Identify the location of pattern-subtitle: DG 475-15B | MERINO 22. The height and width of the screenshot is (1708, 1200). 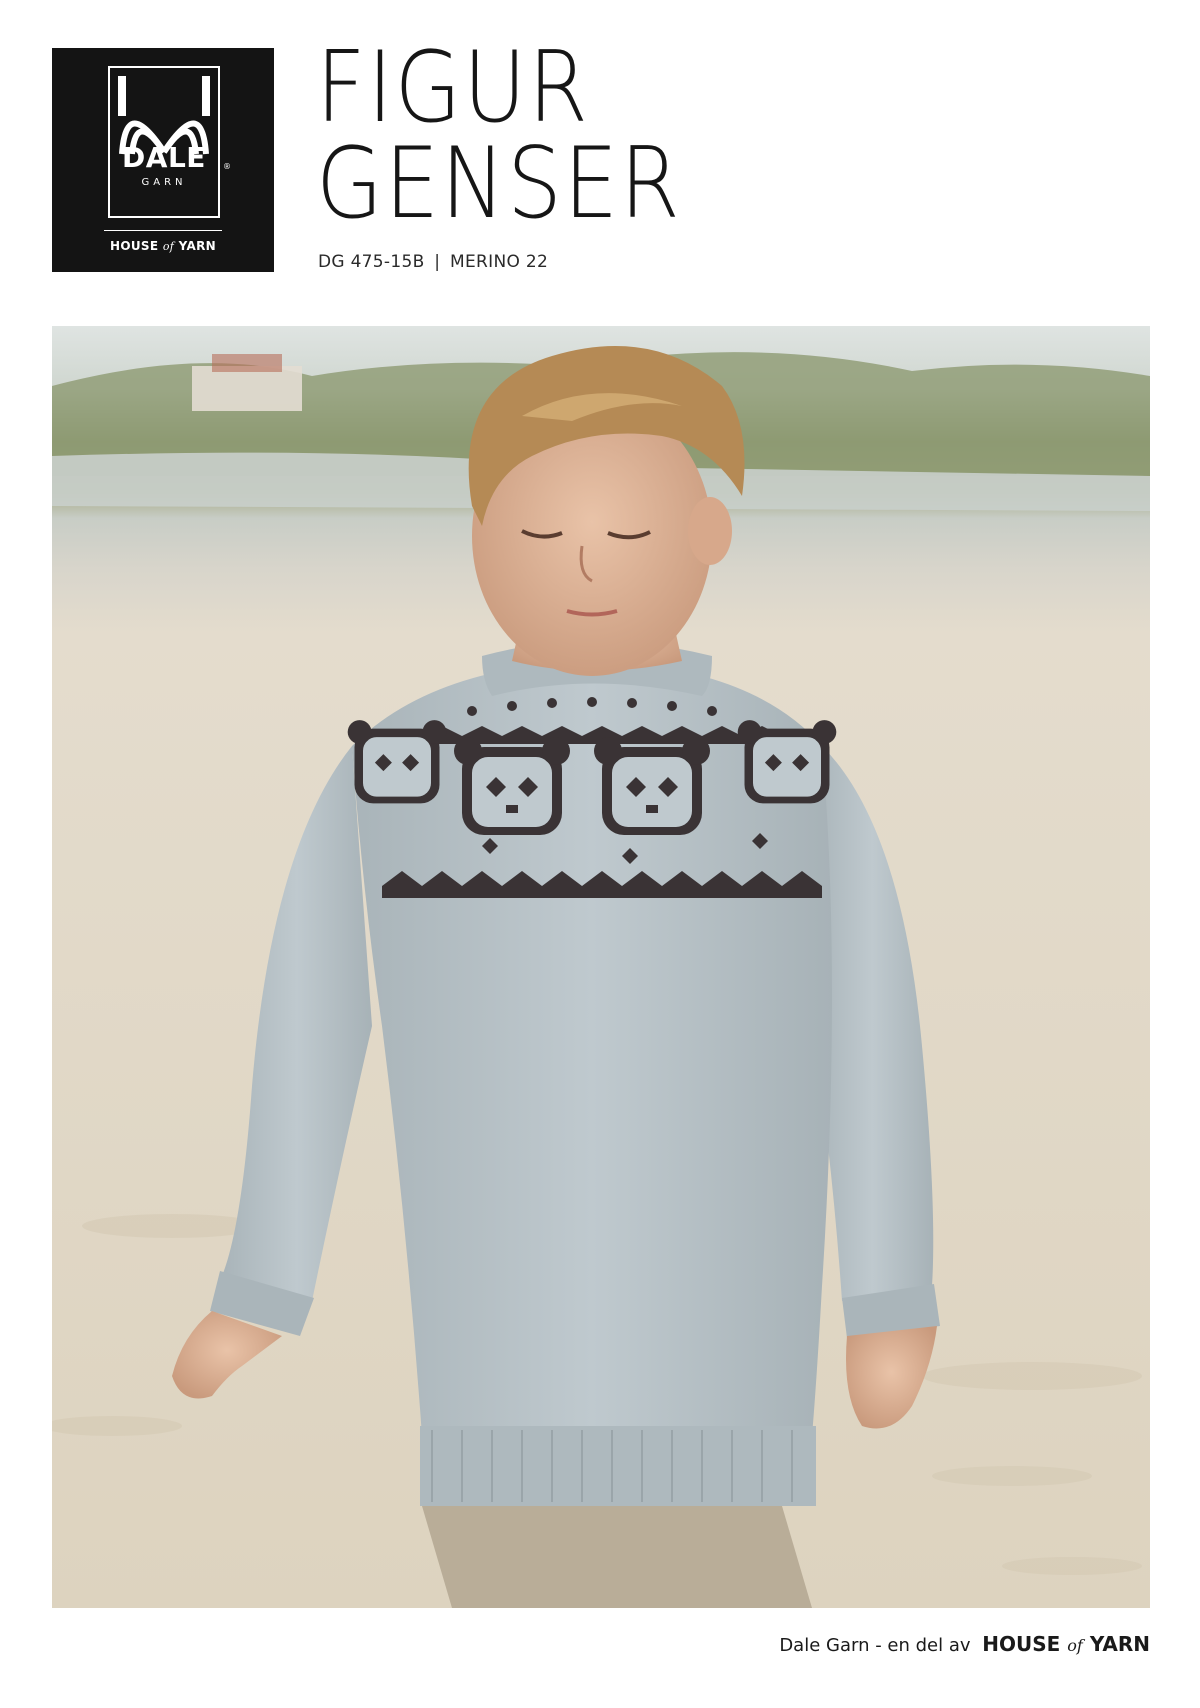
(433, 262).